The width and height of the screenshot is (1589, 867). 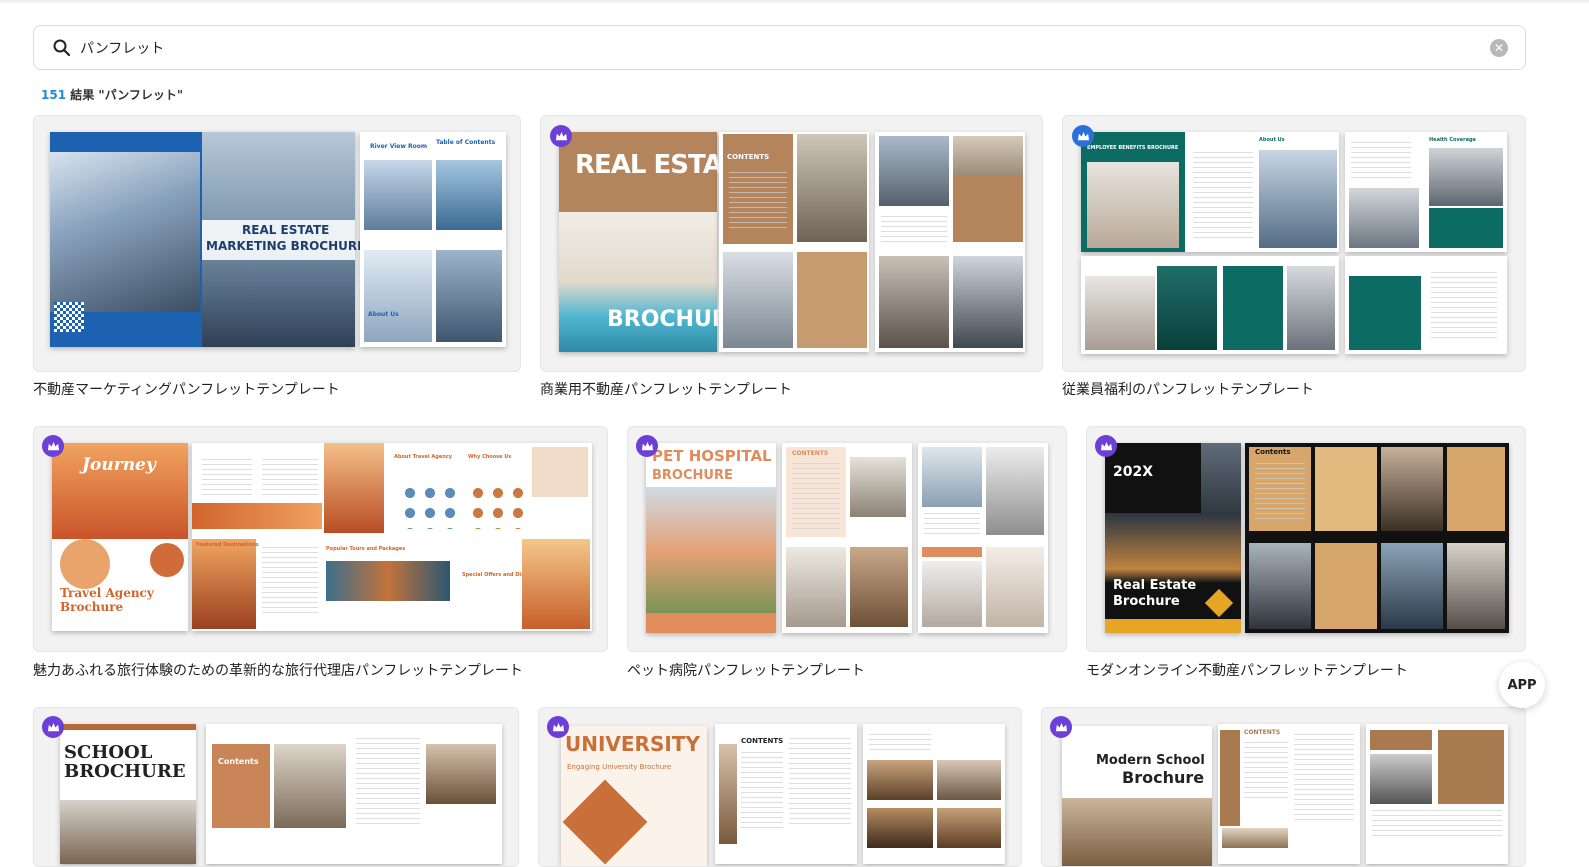 I want to click on inner-heading: About Us, so click(x=1272, y=140).